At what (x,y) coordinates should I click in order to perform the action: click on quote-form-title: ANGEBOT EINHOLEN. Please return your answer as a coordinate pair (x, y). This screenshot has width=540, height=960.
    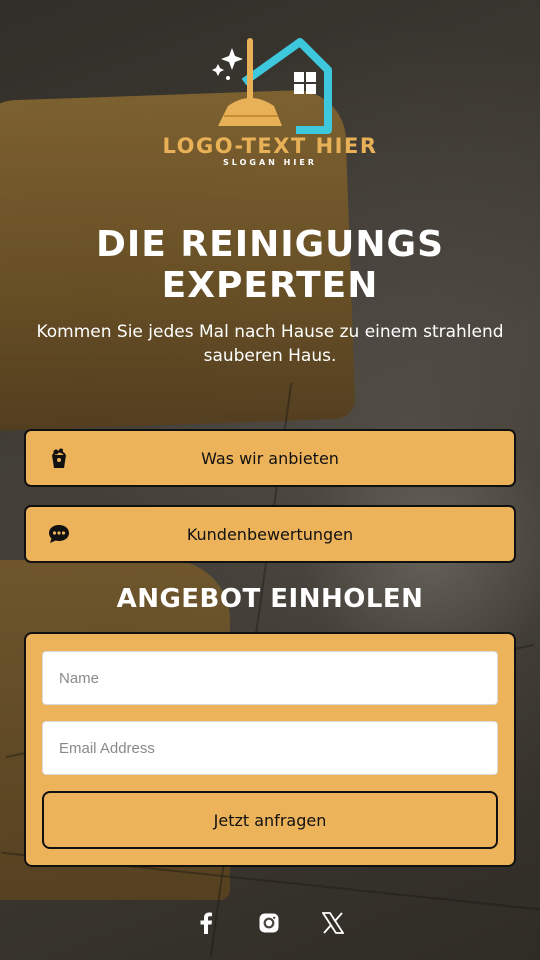
    Looking at the image, I should click on (270, 599).